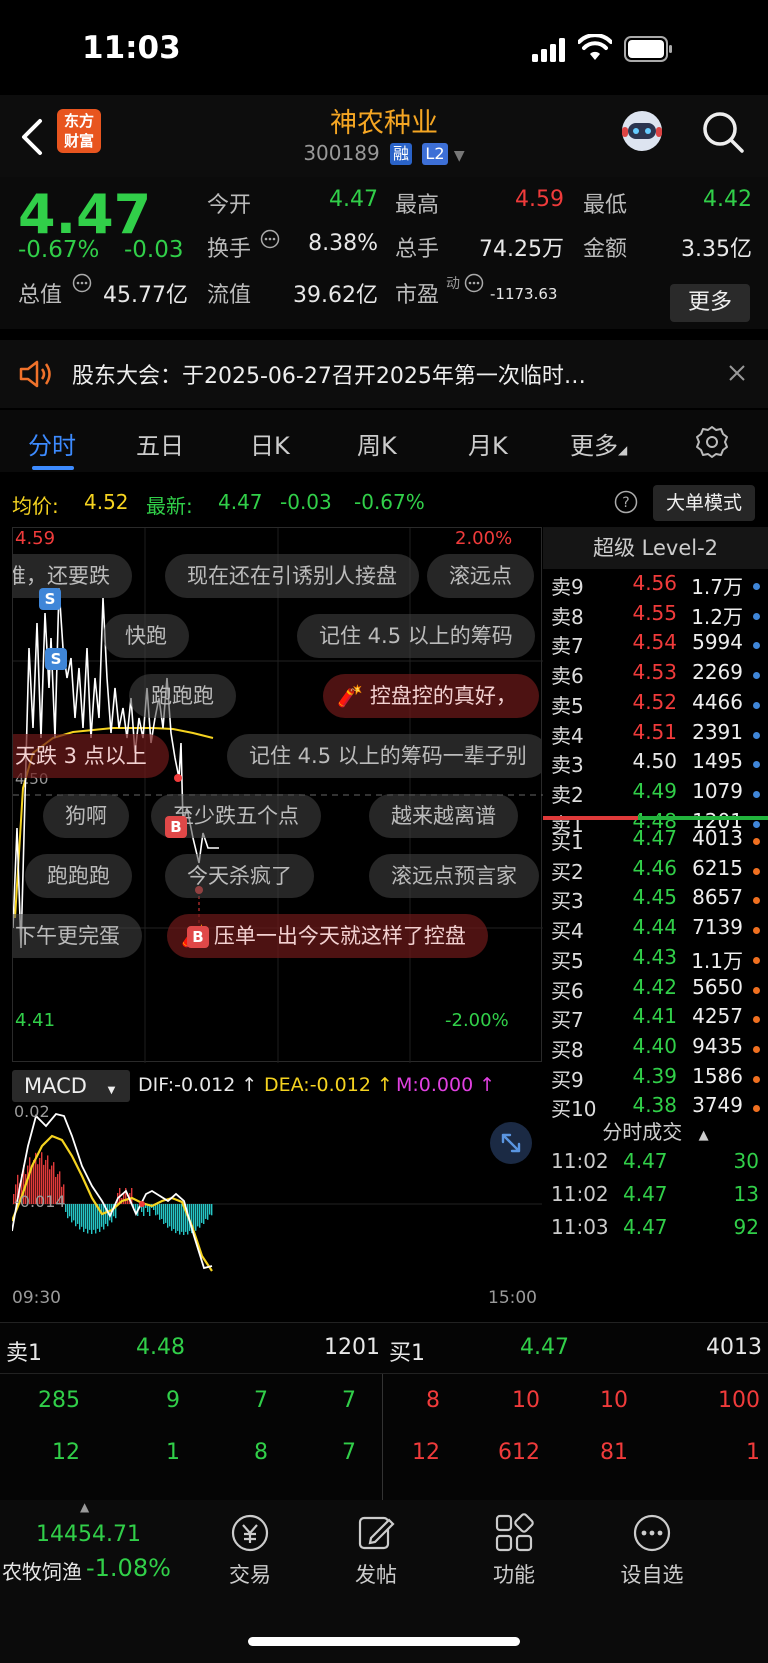 The height and width of the screenshot is (1663, 768). Describe the element at coordinates (416, 636) in the screenshot. I see `comment-bubble: 记住 4.5 以上的筹码` at that location.